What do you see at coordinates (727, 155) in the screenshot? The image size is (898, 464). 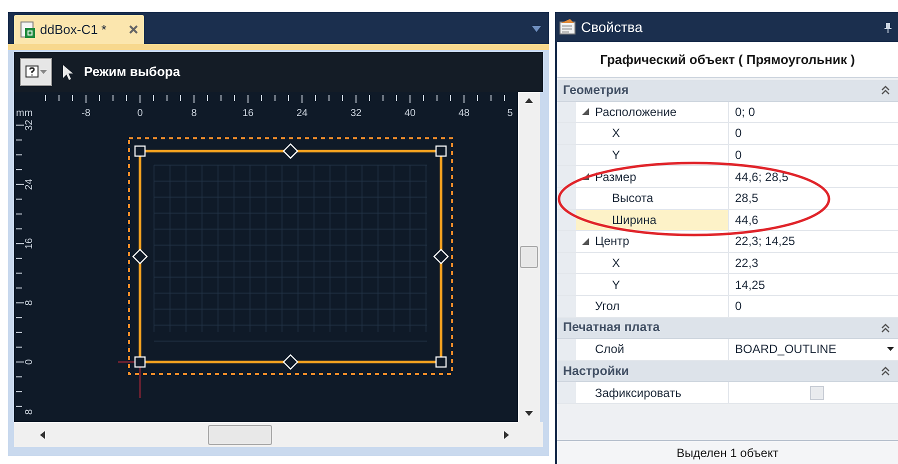 I see `property-row: Y 0` at bounding box center [727, 155].